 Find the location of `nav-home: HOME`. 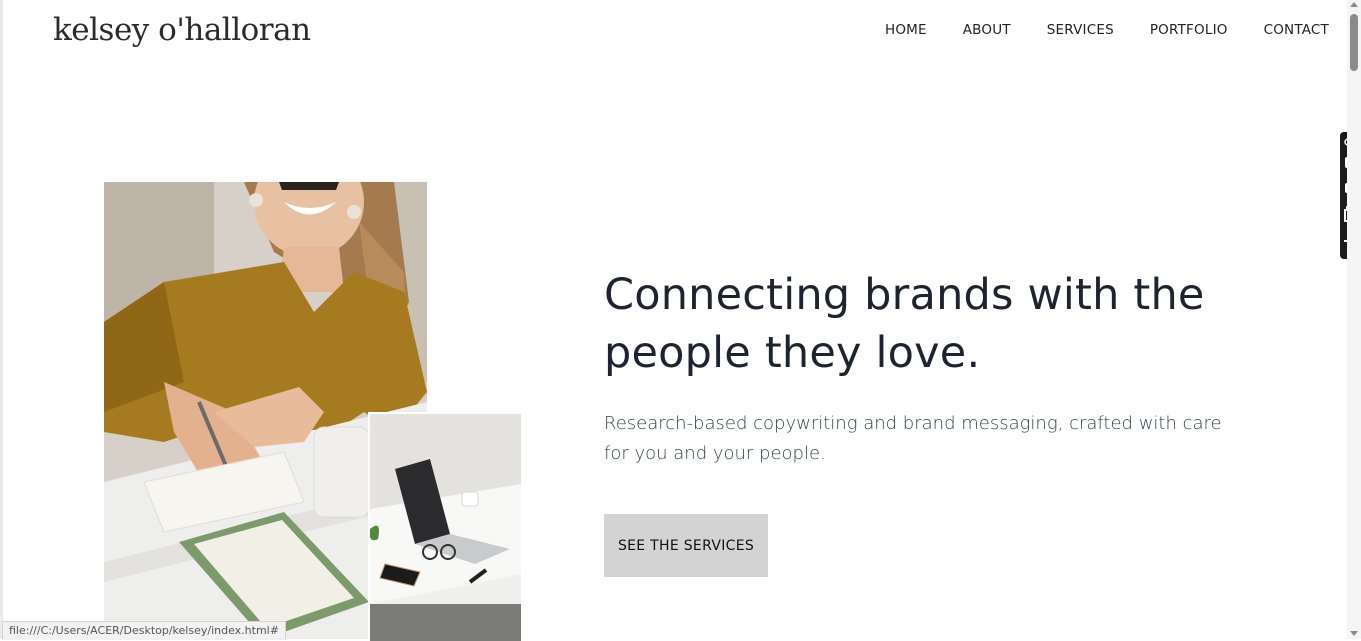

nav-home: HOME is located at coordinates (906, 30).